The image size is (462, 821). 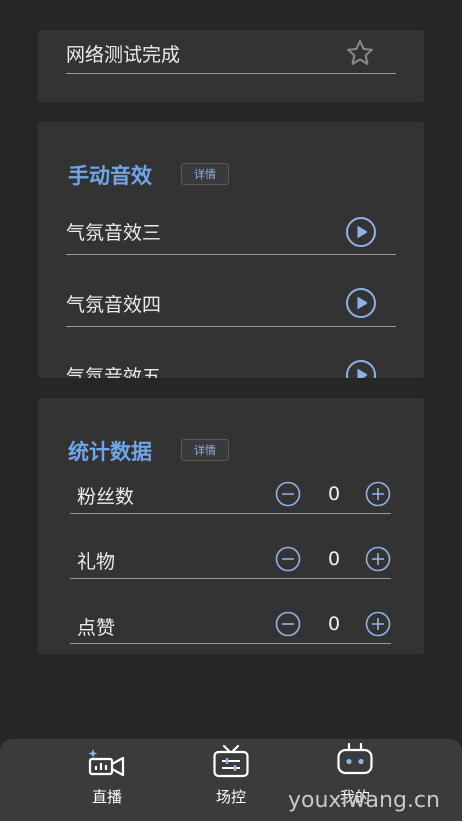 What do you see at coordinates (106, 797) in the screenshot?
I see `tab-label: 直播` at bounding box center [106, 797].